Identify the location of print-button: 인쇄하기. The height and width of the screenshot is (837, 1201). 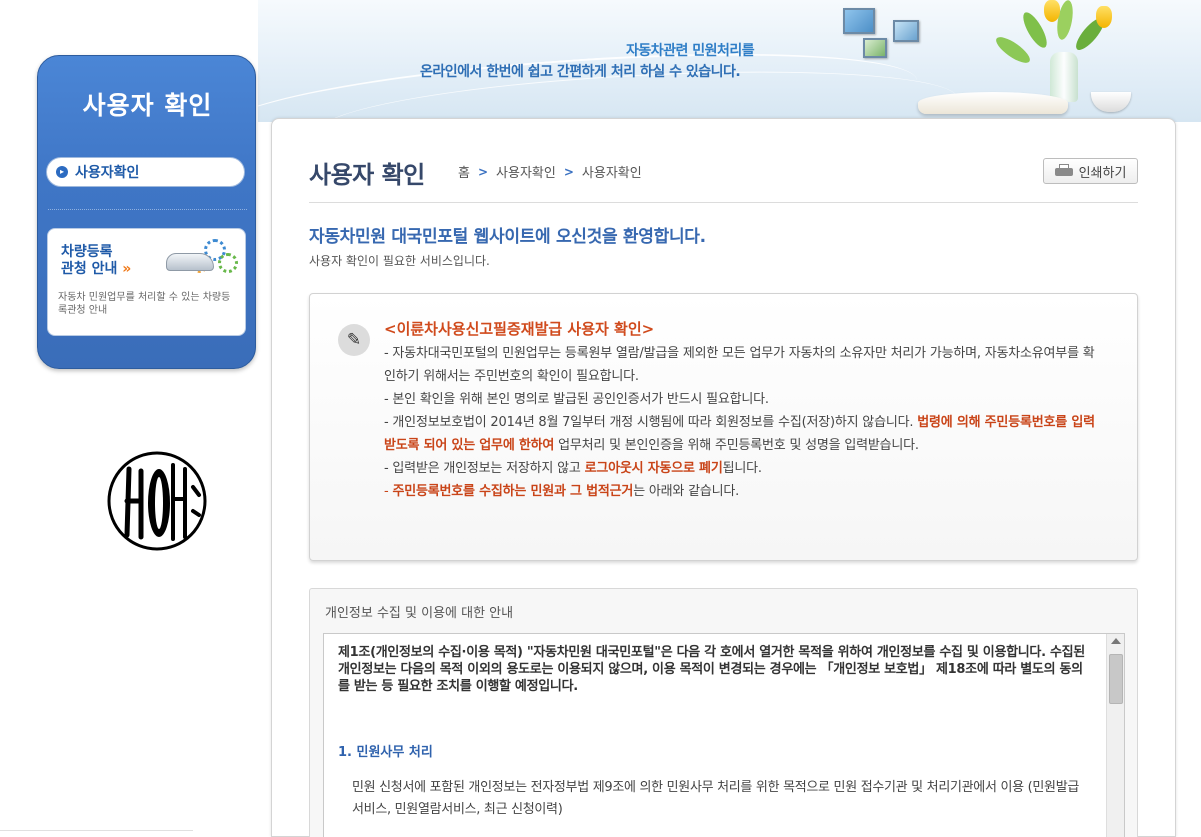
(1090, 171).